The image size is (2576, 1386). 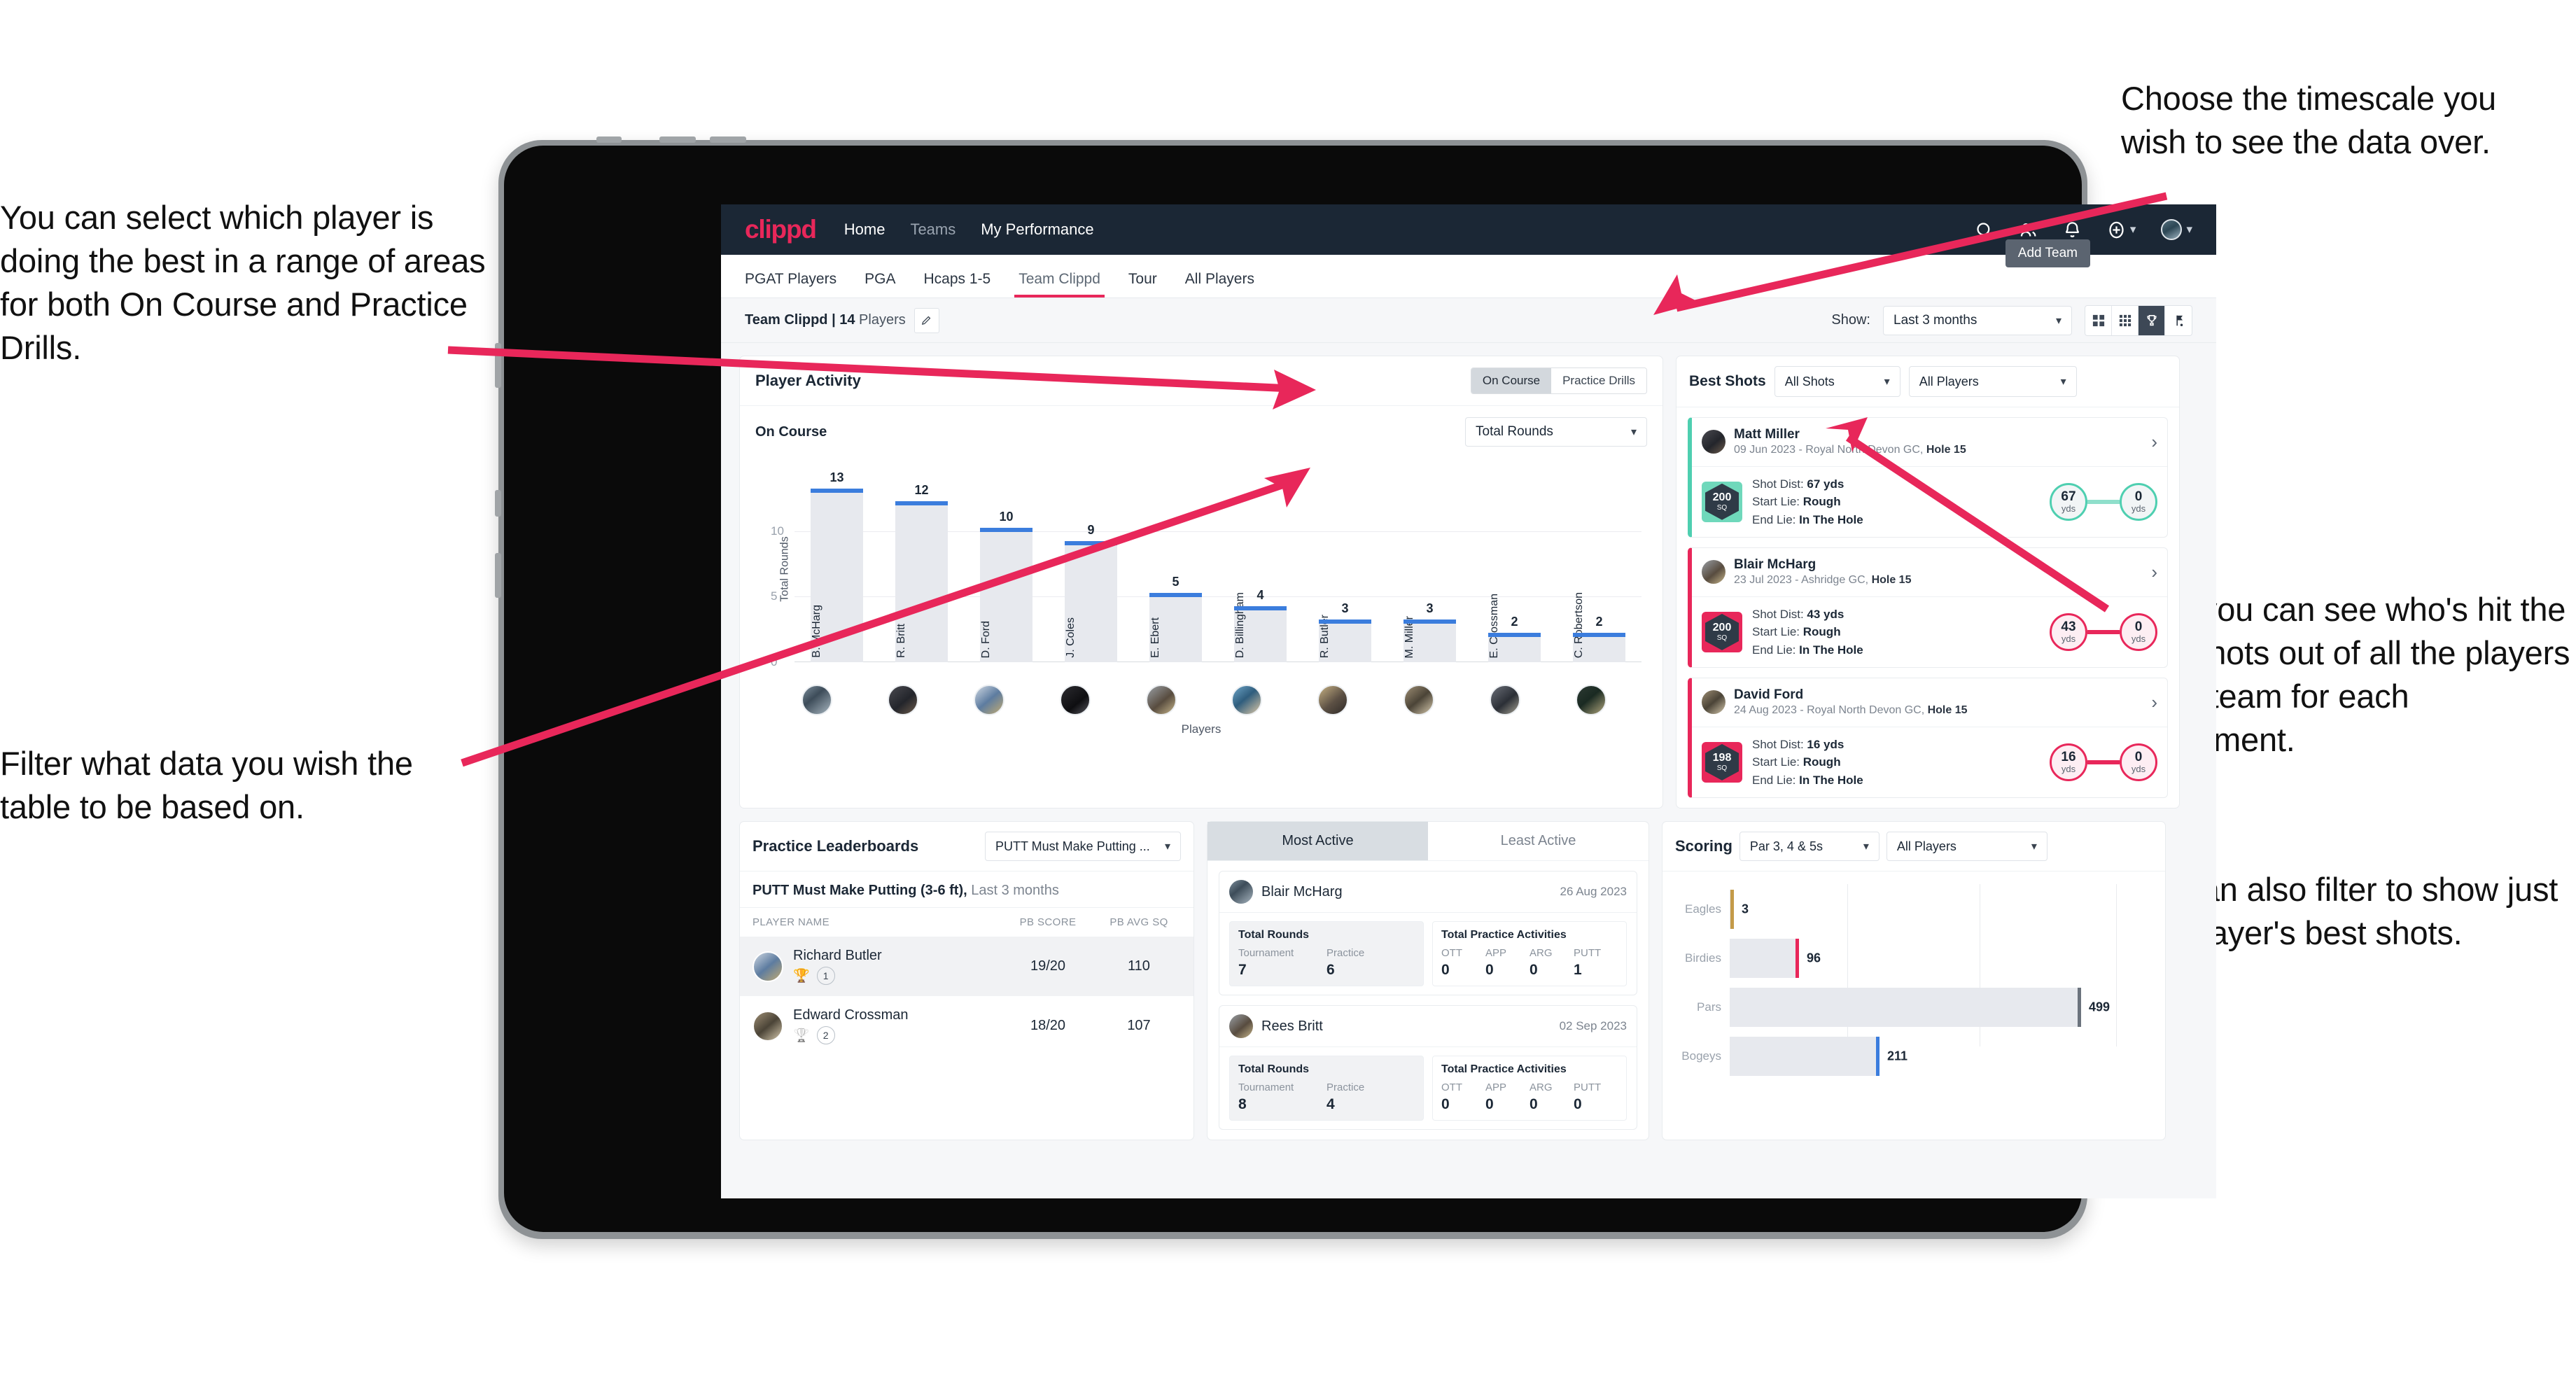 I want to click on scoring-player-filter: All Players ▾, so click(x=1966, y=847).